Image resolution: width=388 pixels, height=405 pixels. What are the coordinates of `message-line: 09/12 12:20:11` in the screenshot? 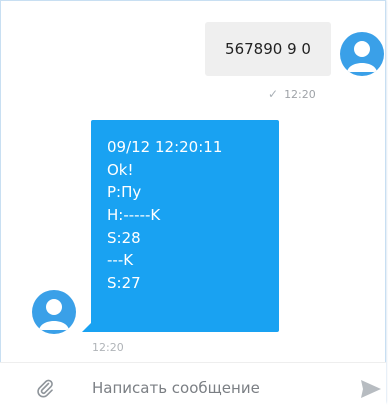 It's located at (165, 147).